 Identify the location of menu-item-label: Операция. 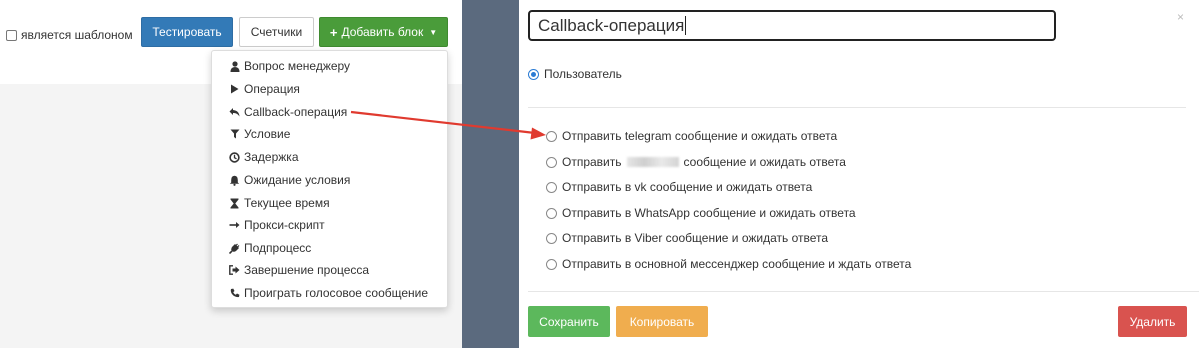
(272, 89).